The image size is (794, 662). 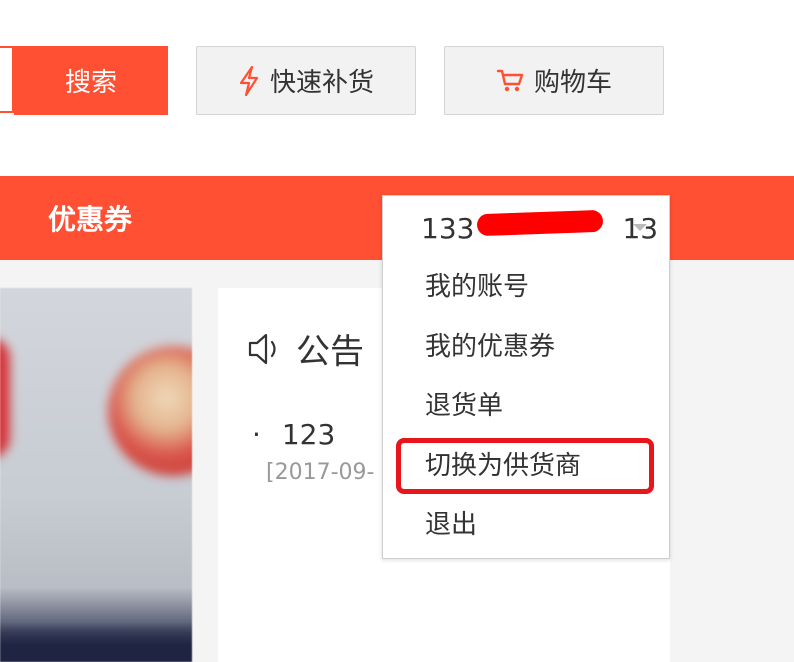 I want to click on cart-button: 购物车, so click(x=554, y=80).